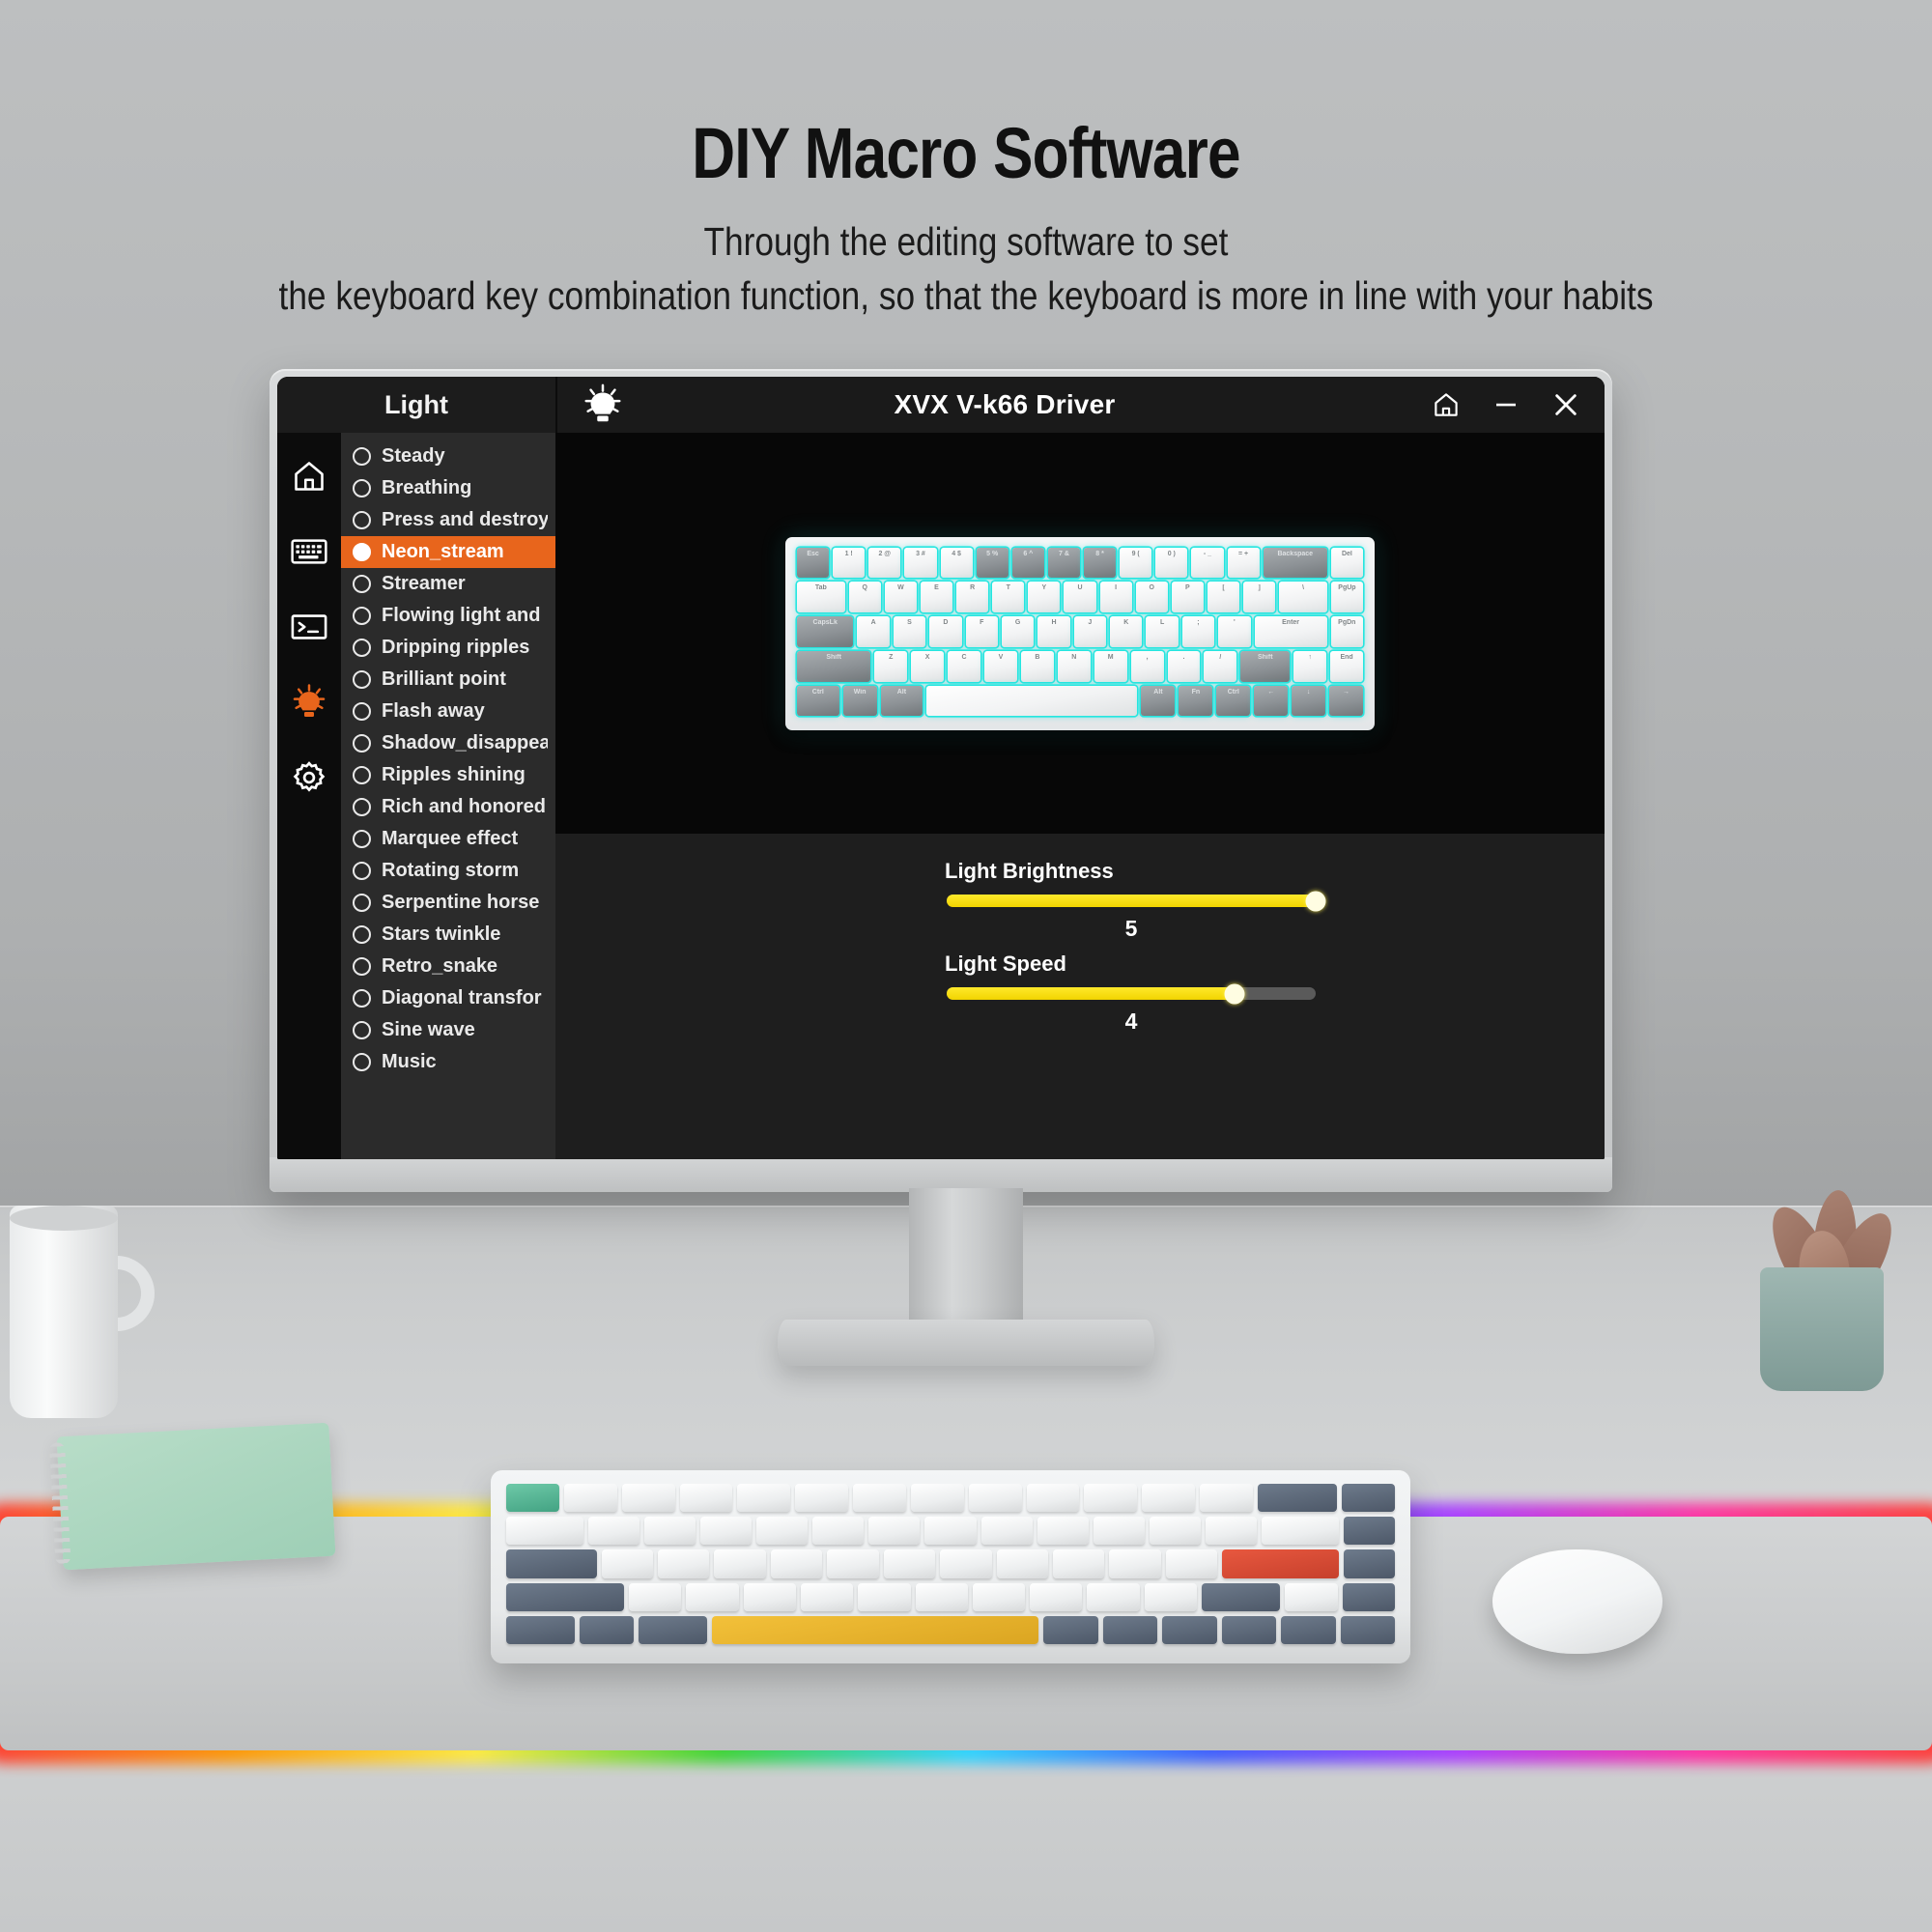  I want to click on preview-key: C, so click(964, 666).